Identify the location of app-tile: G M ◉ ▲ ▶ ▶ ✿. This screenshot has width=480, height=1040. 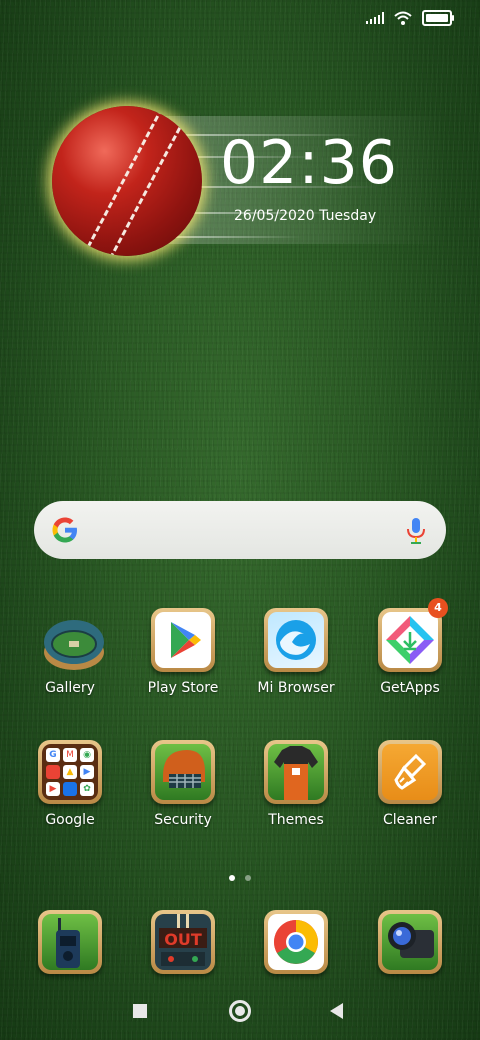
(70, 772).